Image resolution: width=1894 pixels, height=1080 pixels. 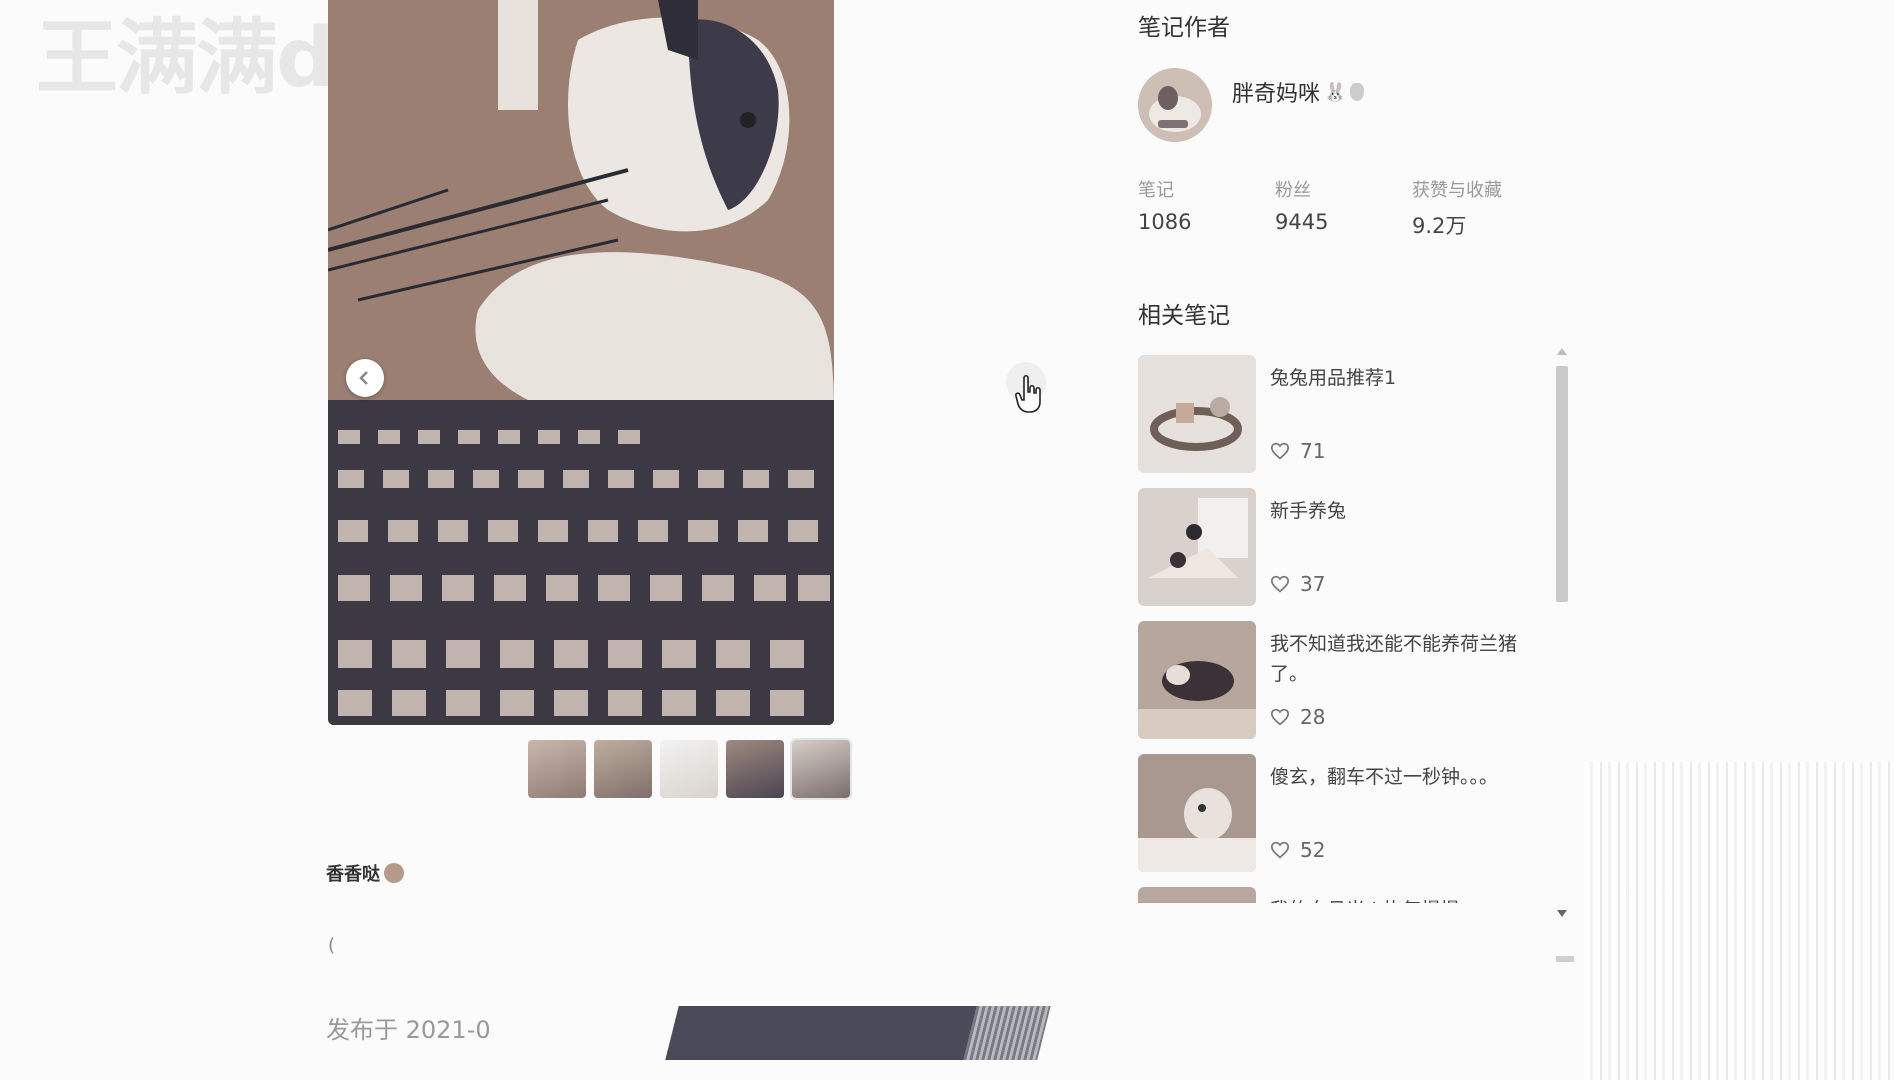 I want to click on scrollbar-thumb, so click(x=1562, y=484).